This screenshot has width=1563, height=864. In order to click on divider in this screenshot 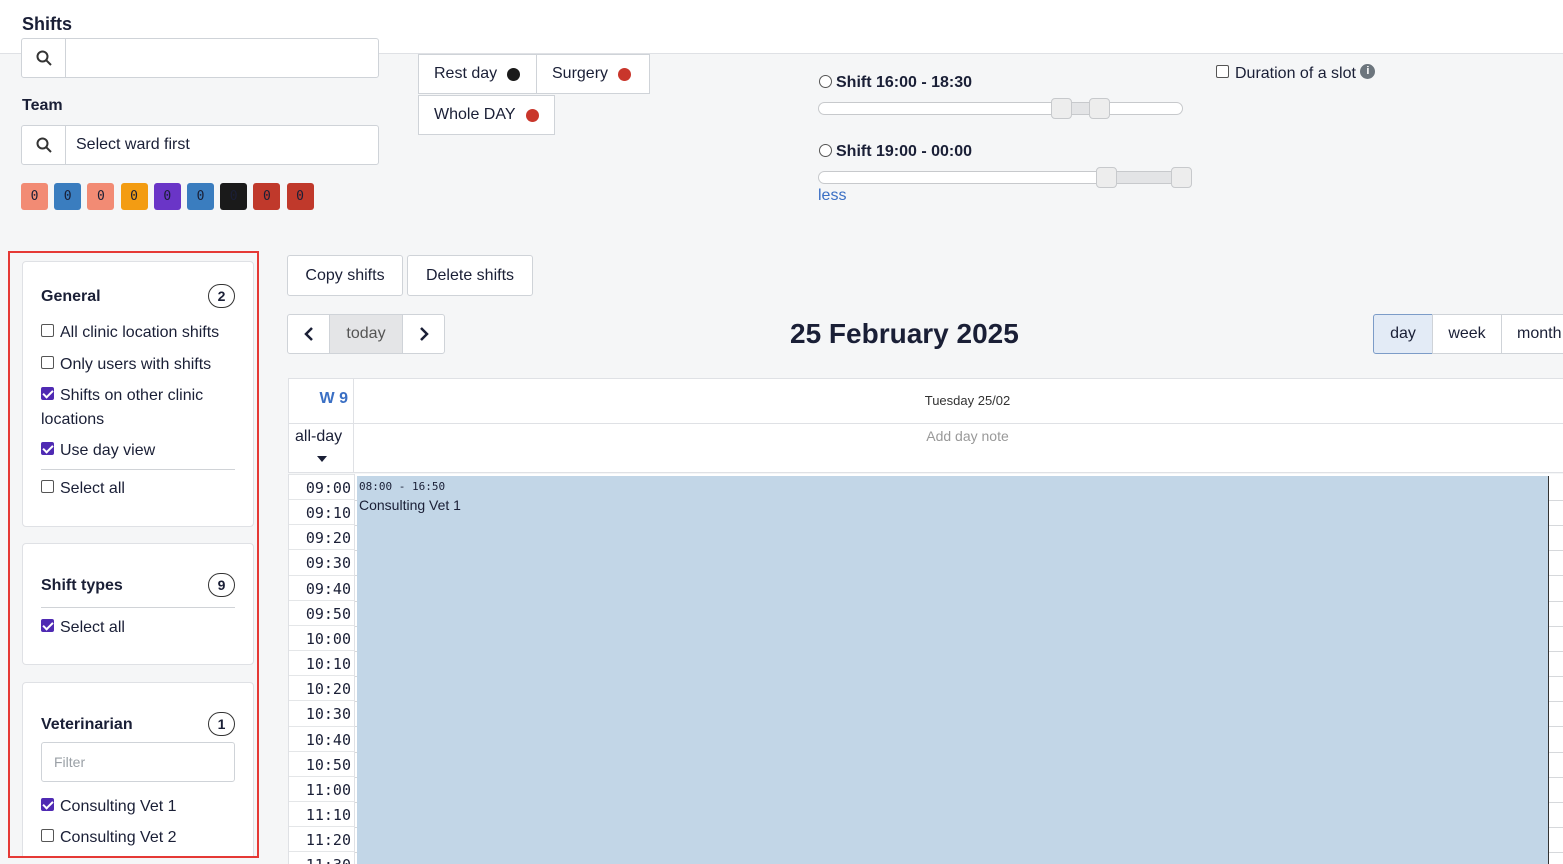, I will do `click(138, 469)`.